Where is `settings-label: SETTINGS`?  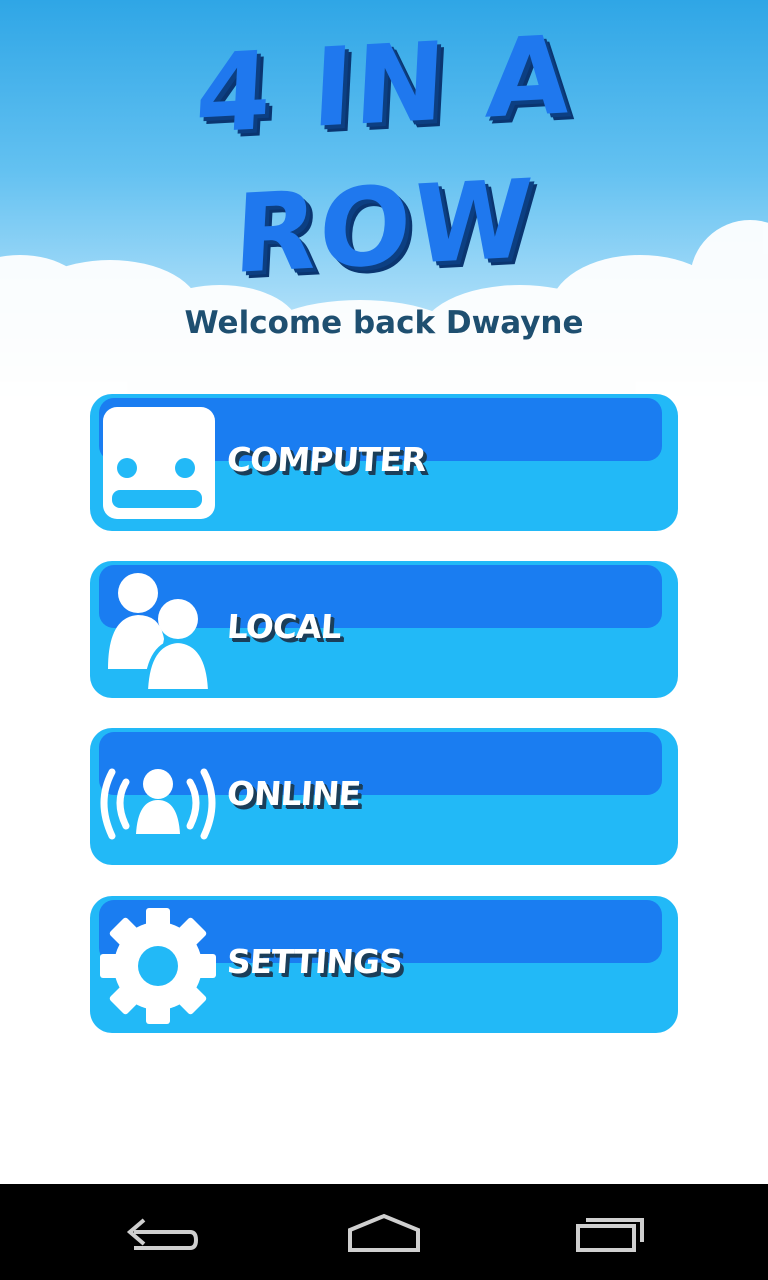
settings-label: SETTINGS is located at coordinates (314, 961).